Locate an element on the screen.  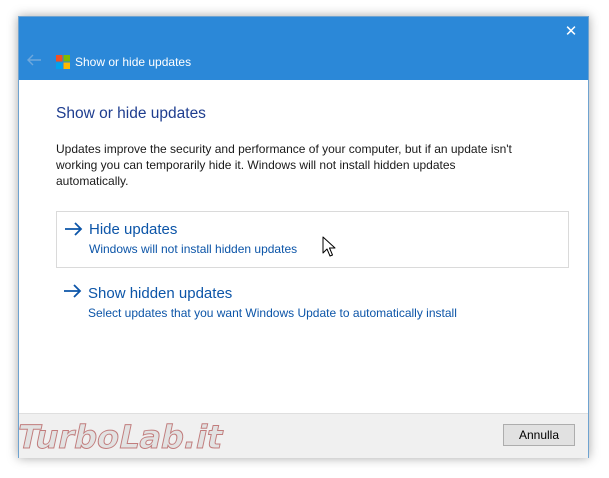
svg-text: TurboLab.it is located at coordinates (120, 437).